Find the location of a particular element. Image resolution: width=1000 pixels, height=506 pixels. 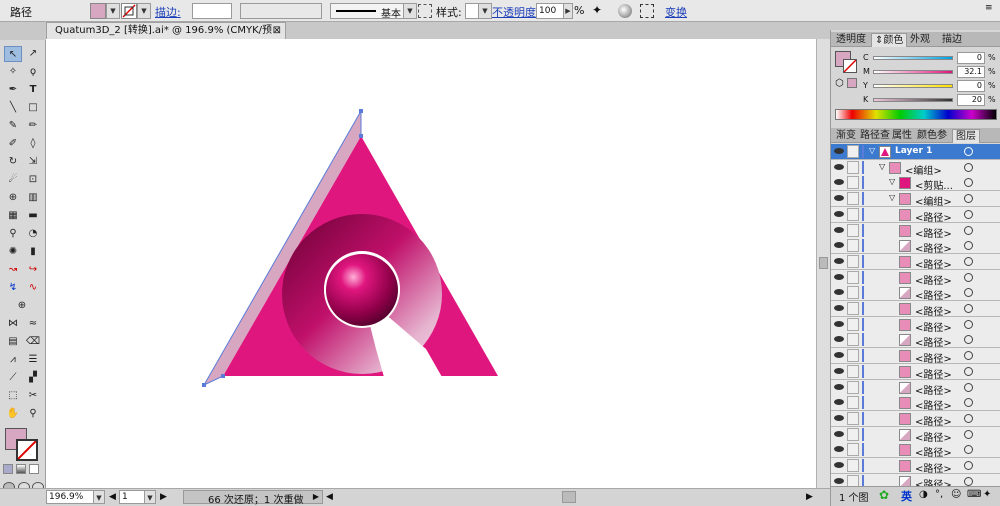

brush-dropdown: ▼ is located at coordinates (410, 11).